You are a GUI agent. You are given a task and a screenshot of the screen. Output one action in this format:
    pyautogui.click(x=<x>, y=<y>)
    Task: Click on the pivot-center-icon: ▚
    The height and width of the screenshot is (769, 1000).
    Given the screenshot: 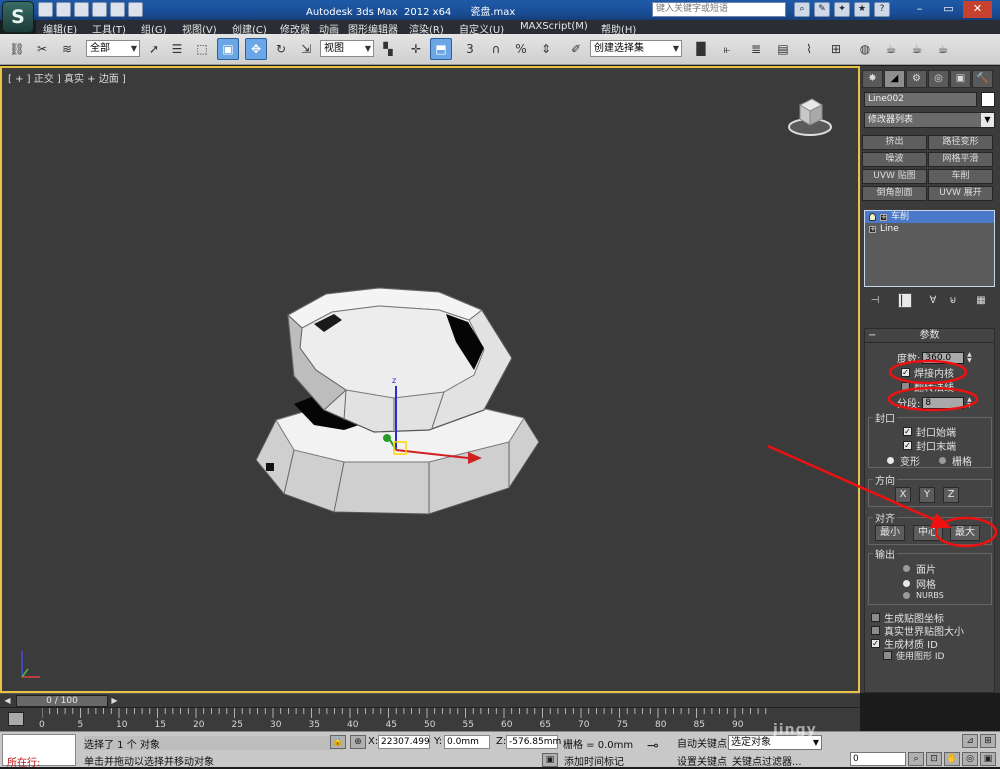 What is the action you would take?
    pyautogui.click(x=388, y=49)
    